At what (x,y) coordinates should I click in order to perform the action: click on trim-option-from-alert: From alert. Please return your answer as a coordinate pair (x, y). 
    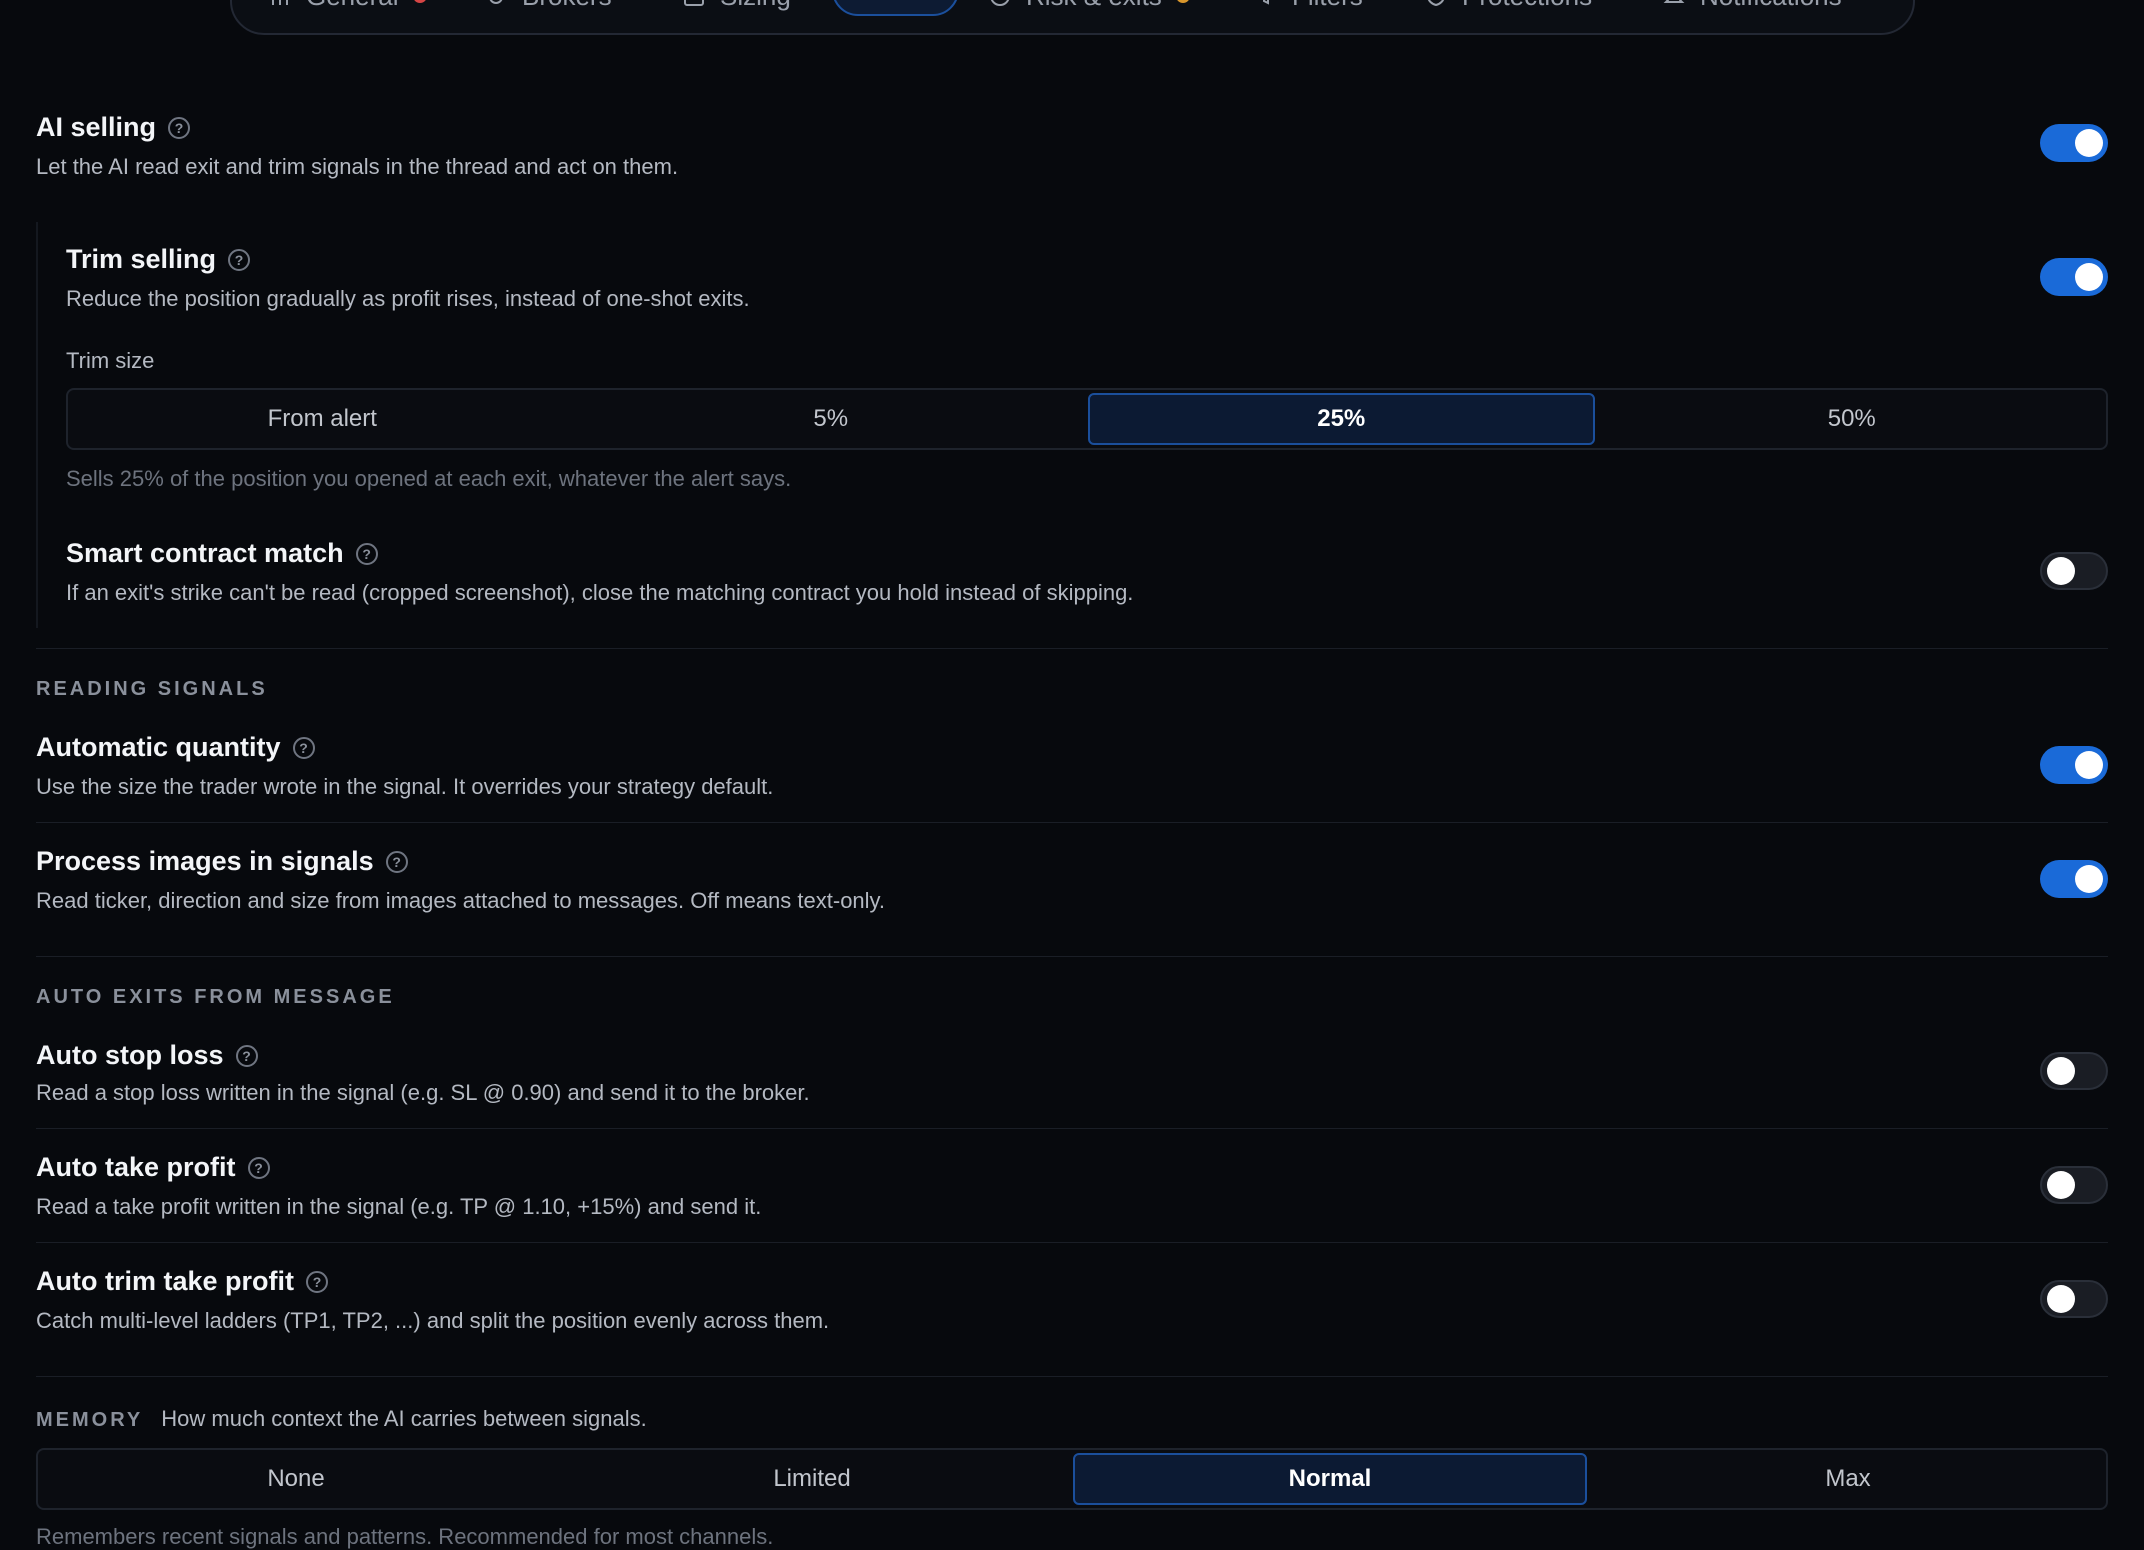
    Looking at the image, I should click on (322, 419).